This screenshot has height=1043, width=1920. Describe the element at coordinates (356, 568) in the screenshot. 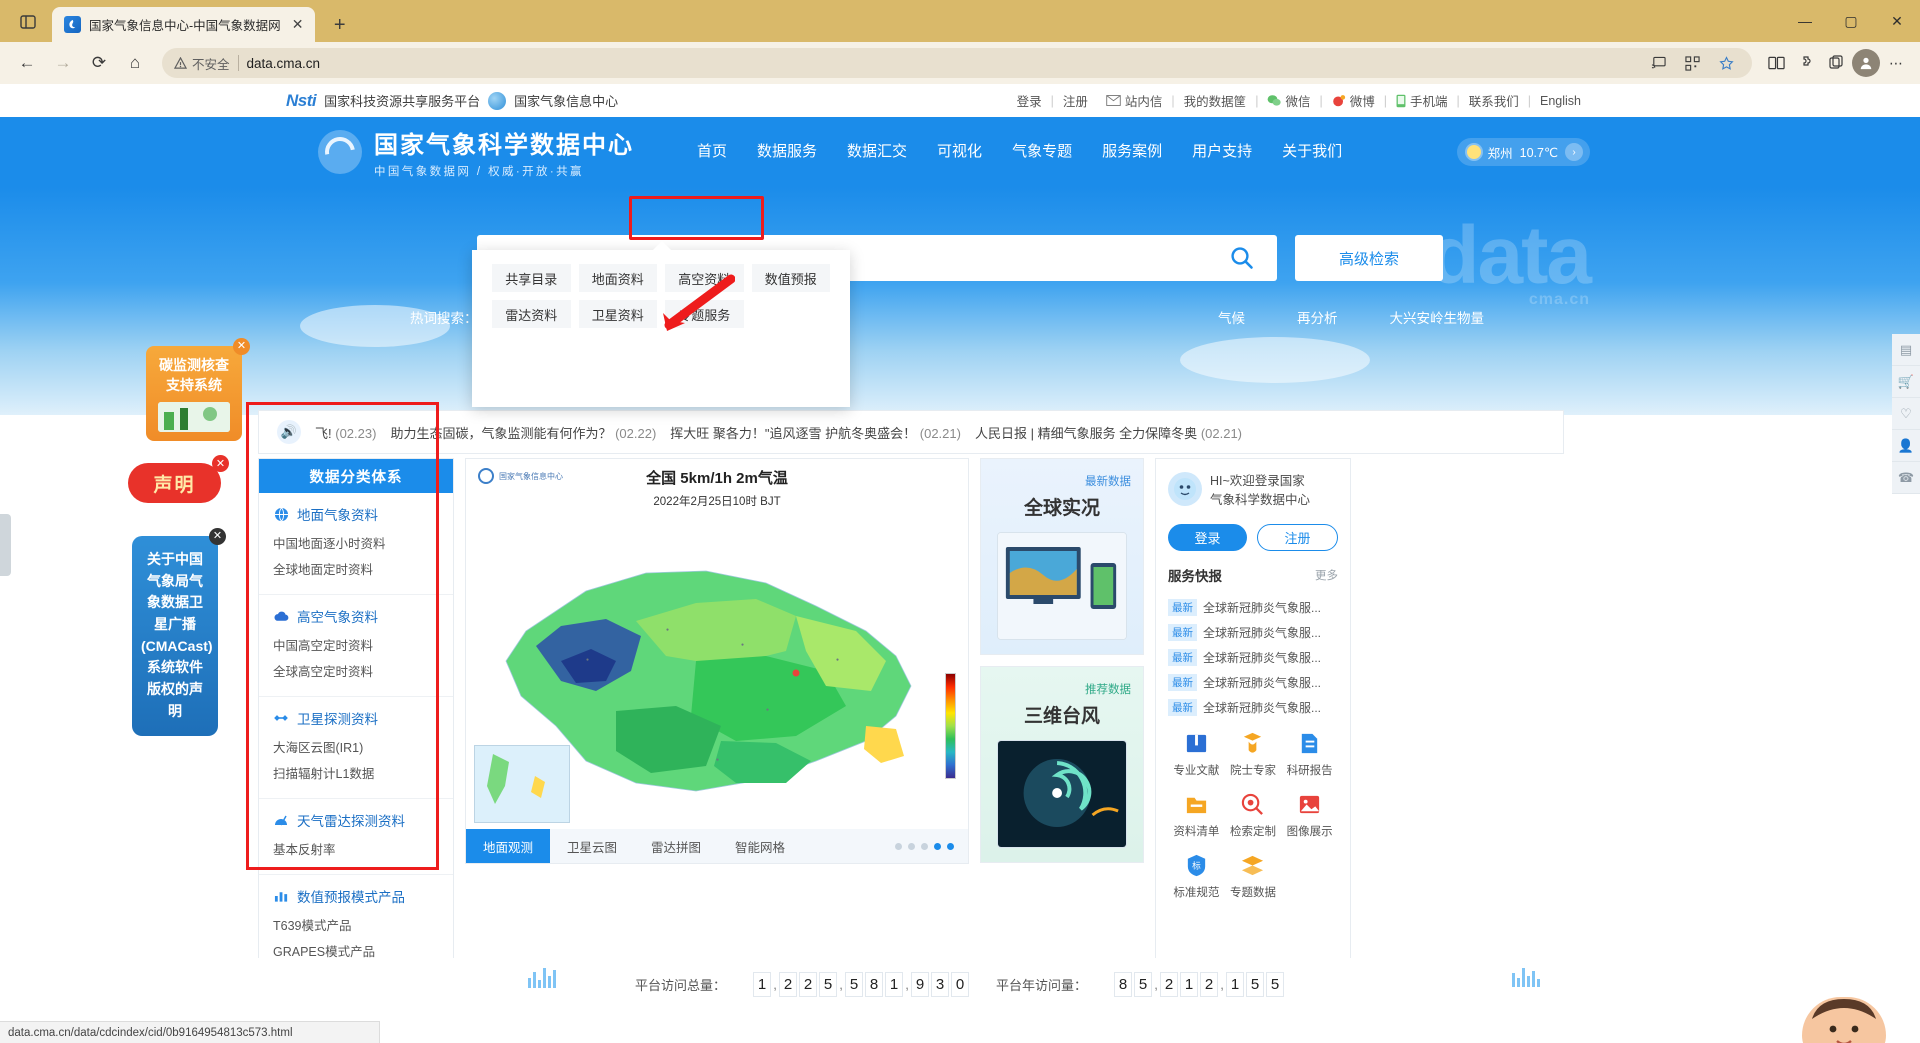

I see `category-link: 全球地面定时资料` at that location.